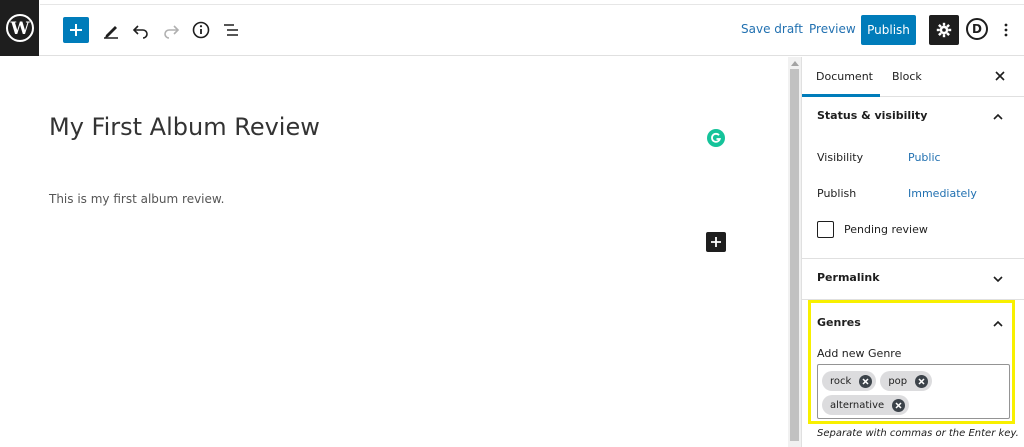 The width and height of the screenshot is (1024, 447). Describe the element at coordinates (825, 229) in the screenshot. I see `pending-review-checkbox` at that location.